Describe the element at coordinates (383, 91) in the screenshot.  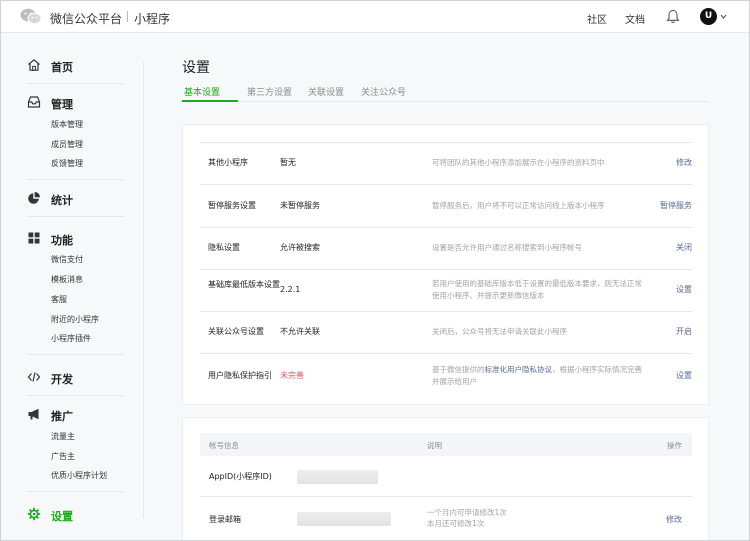
I see `tab-follow-official-account: 关注公众号` at that location.